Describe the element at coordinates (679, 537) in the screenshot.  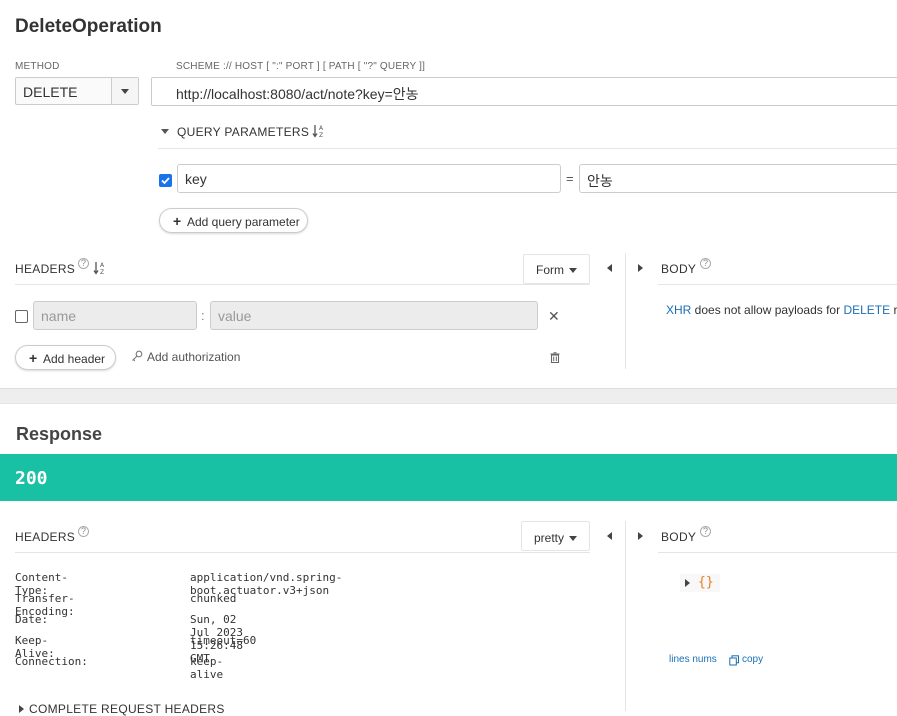
I see `response-body-label: BODY` at that location.